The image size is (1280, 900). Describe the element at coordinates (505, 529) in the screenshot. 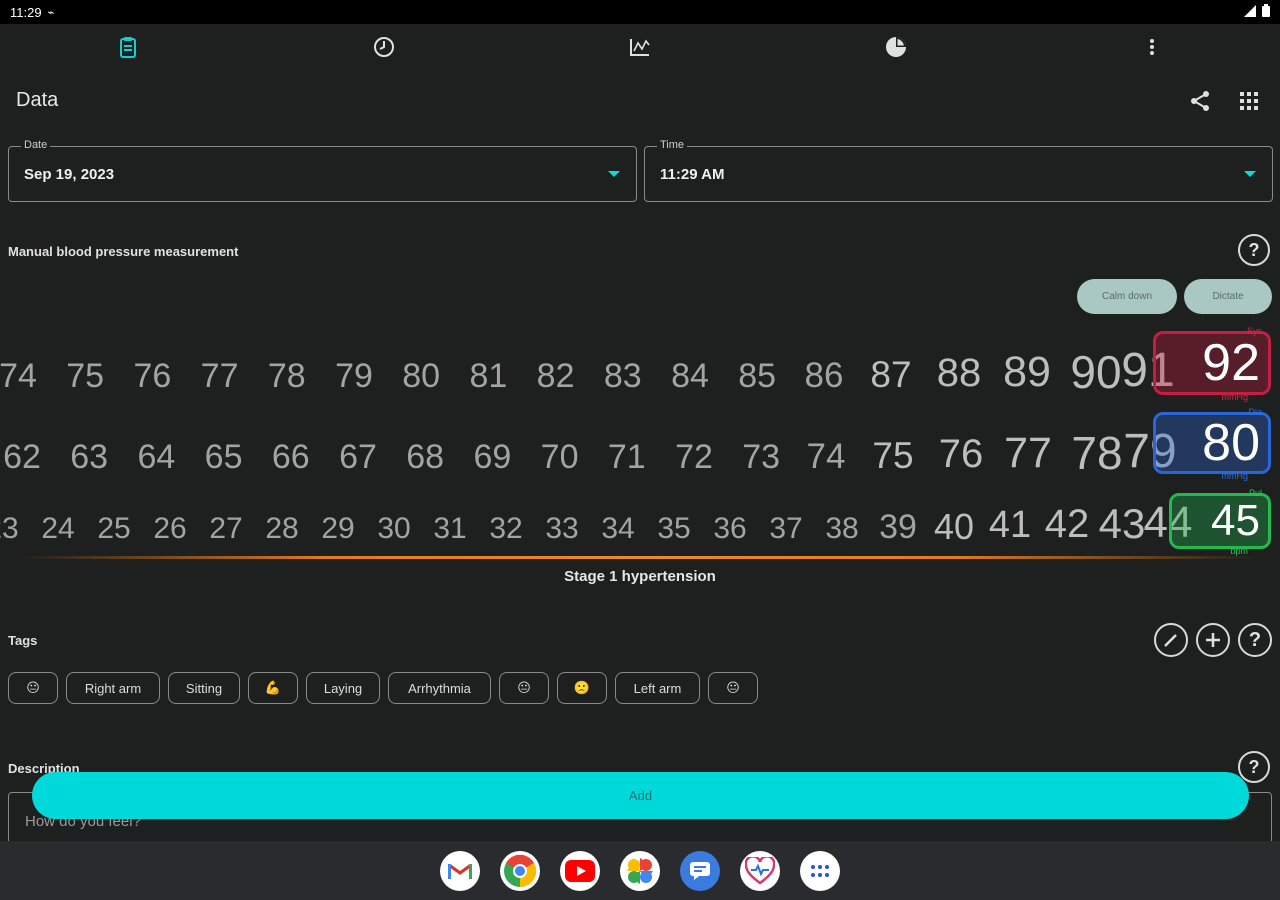

I see `pul-option: 32` at that location.